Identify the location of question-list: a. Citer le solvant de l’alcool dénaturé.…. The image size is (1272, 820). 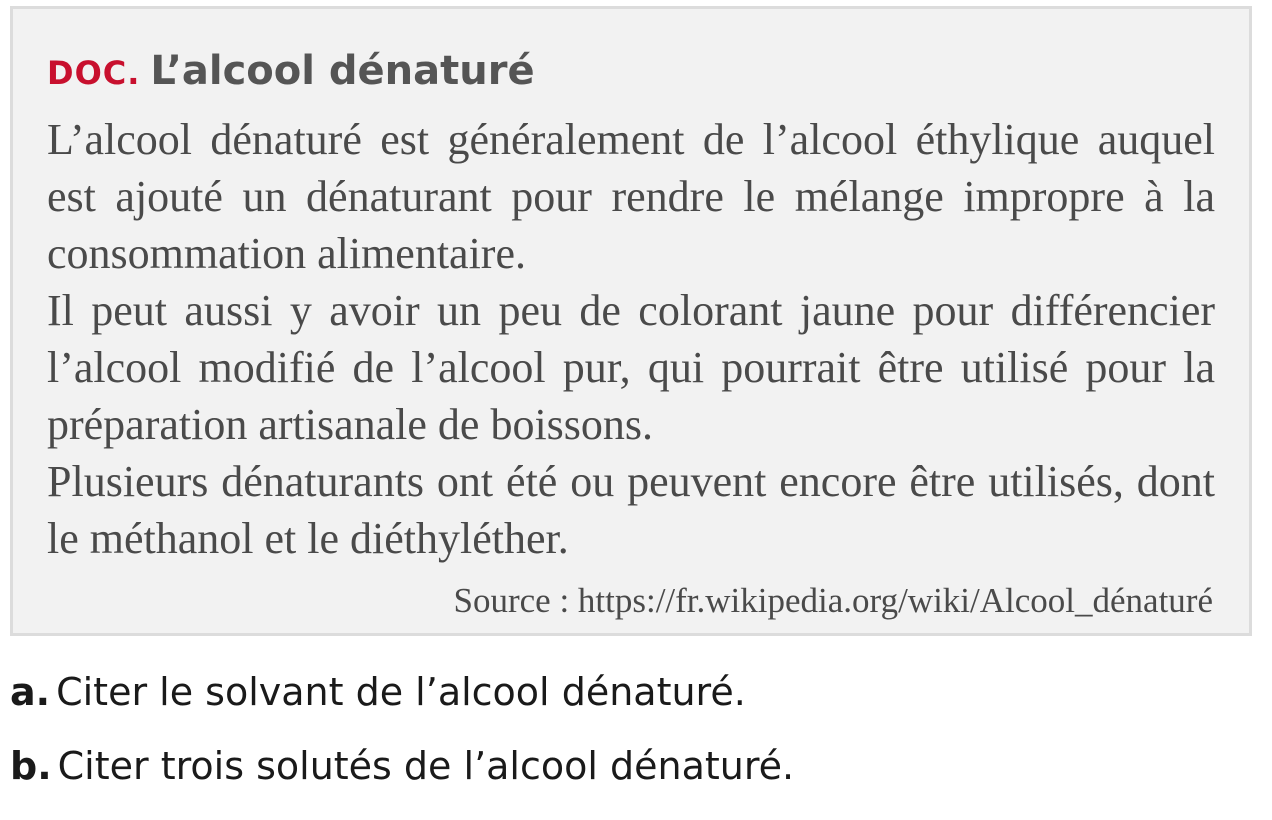
(402, 746).